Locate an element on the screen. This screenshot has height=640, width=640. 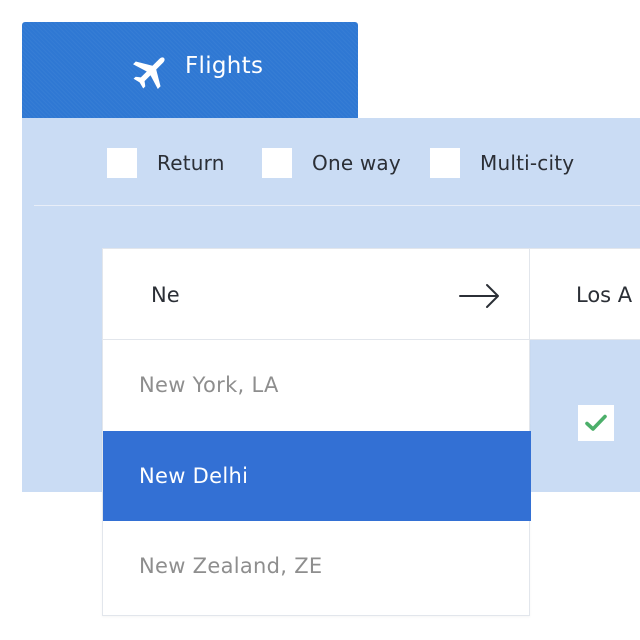
suggestion-item: New Zealand, ZE is located at coordinates (317, 566).